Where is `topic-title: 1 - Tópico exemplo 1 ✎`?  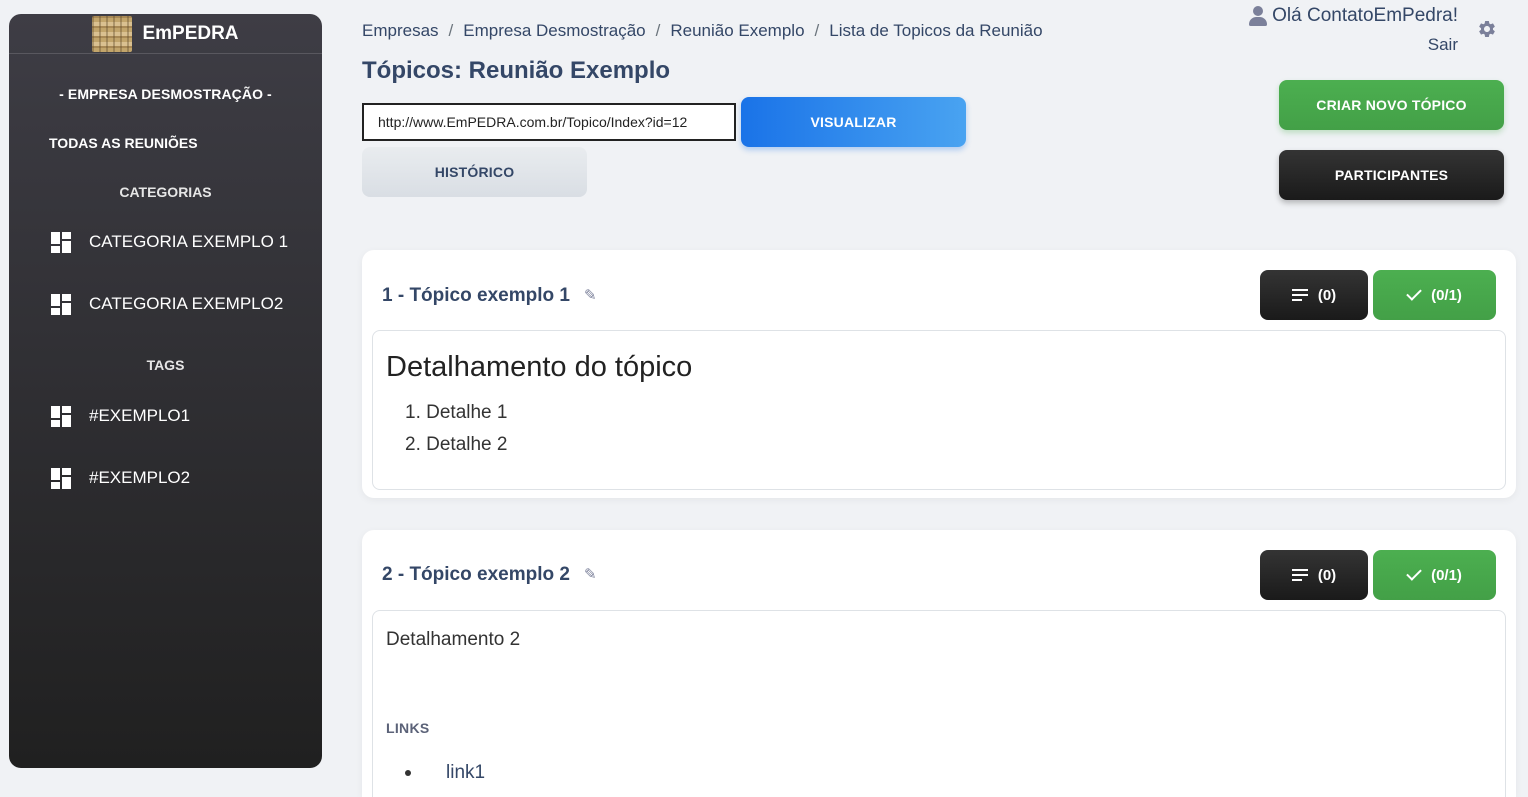
topic-title: 1 - Tópico exemplo 1 ✎ is located at coordinates (491, 296).